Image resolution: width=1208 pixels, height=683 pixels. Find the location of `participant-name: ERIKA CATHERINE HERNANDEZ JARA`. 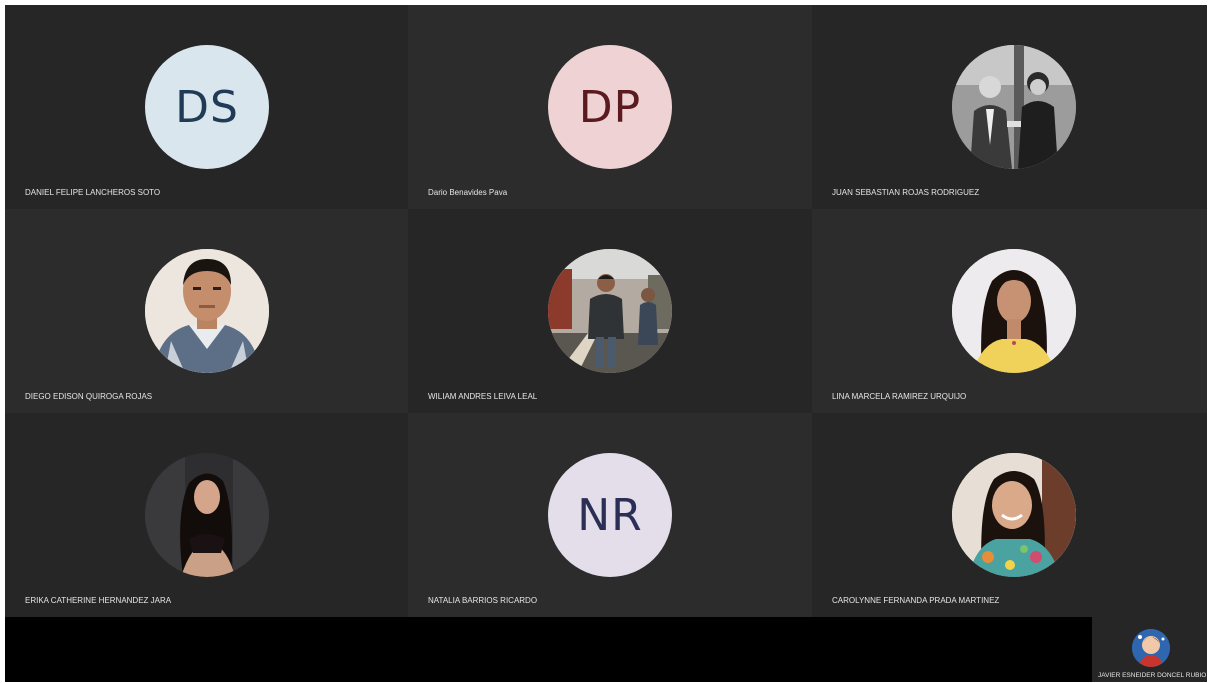

participant-name: ERIKA CATHERINE HERNANDEZ JARA is located at coordinates (98, 600).